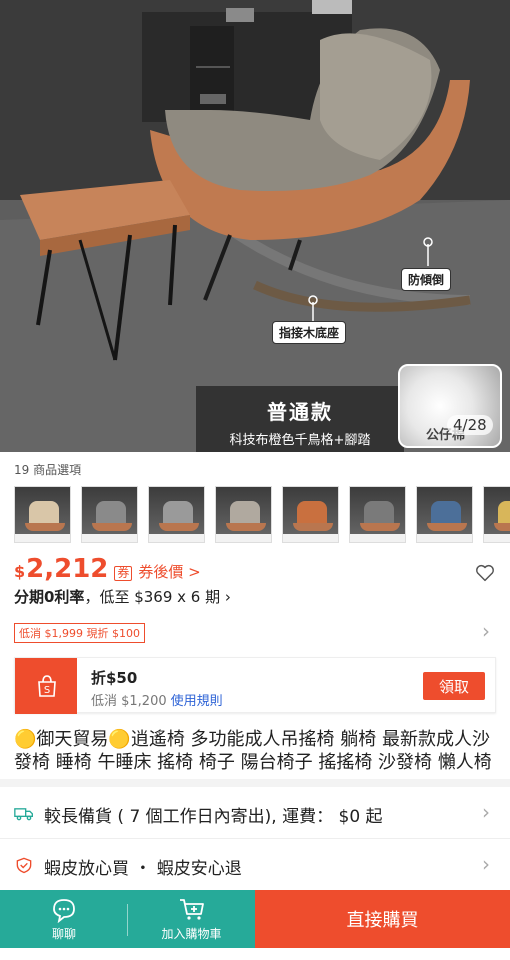  Describe the element at coordinates (67, 569) in the screenshot. I see `price-value: 2,212` at that location.